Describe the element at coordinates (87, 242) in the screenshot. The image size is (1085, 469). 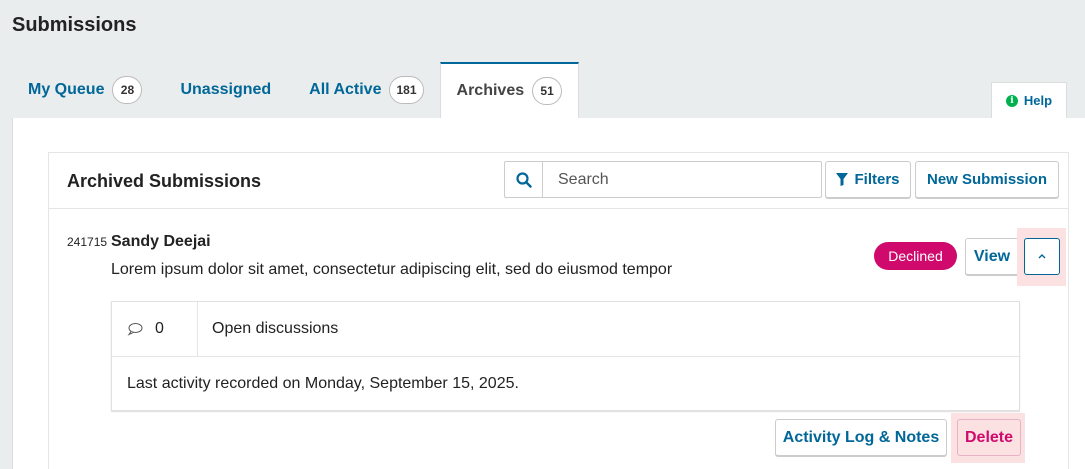
I see `submission-id: 241715` at that location.